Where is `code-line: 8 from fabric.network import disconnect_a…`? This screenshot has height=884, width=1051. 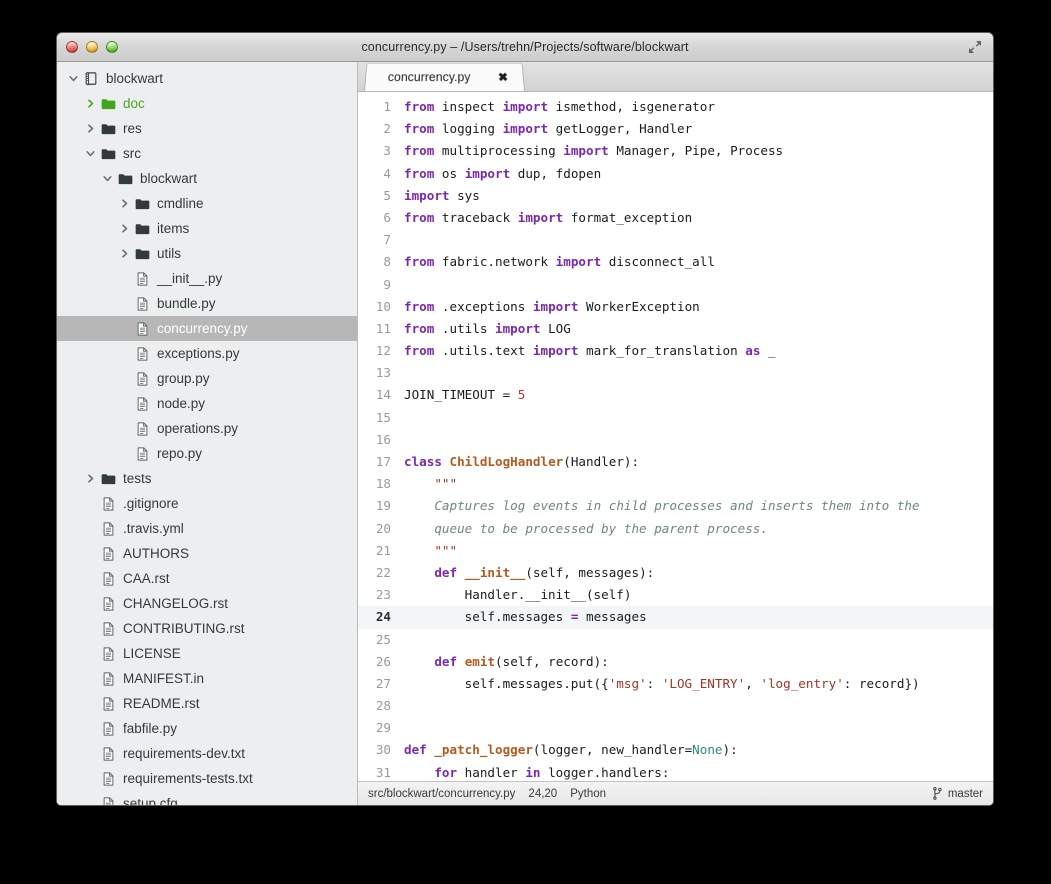
code-line: 8 from fabric.network import disconnect_a… is located at coordinates (675, 262).